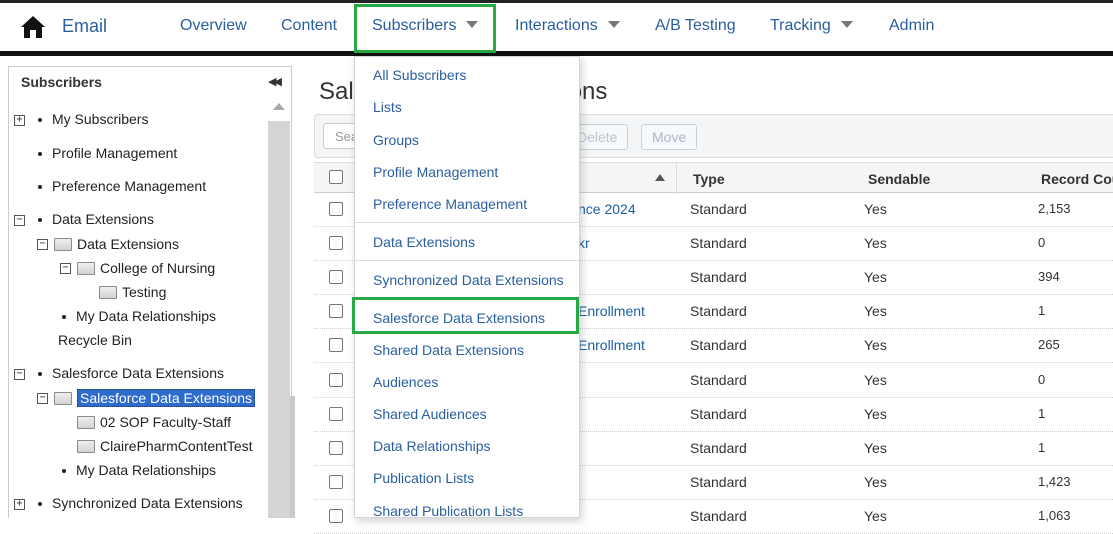 Image resolution: width=1113 pixels, height=534 pixels. What do you see at coordinates (213, 26) in the screenshot?
I see `nav-overview: Overview` at bounding box center [213, 26].